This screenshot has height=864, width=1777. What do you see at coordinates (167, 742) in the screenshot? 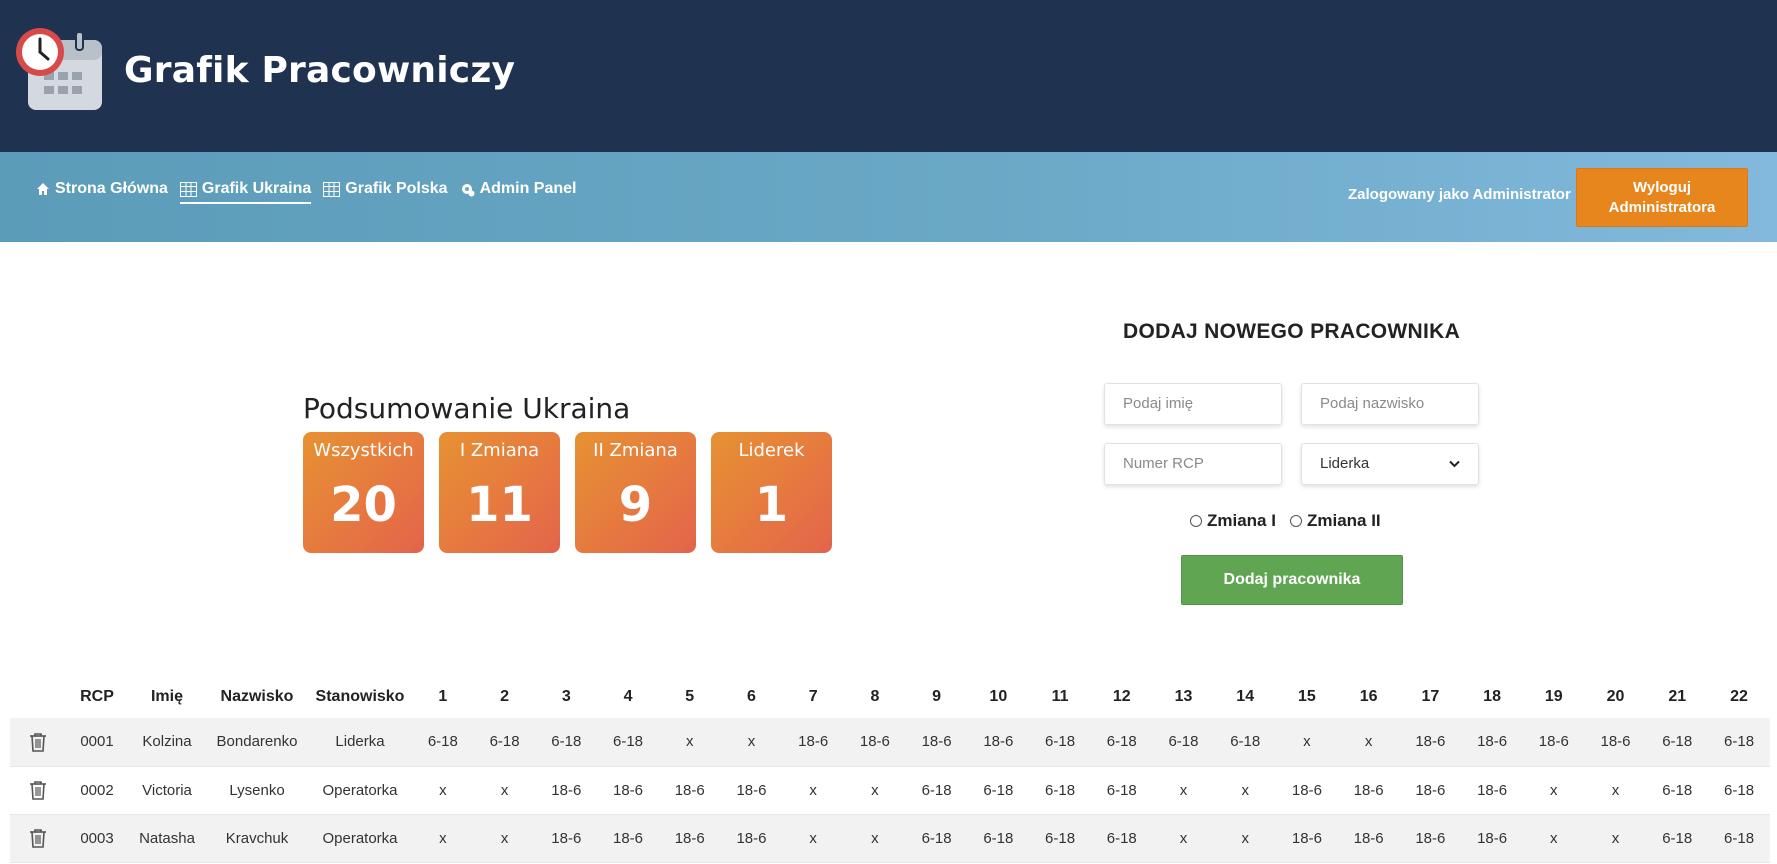
I see `first-name-cell: Kolzina` at bounding box center [167, 742].